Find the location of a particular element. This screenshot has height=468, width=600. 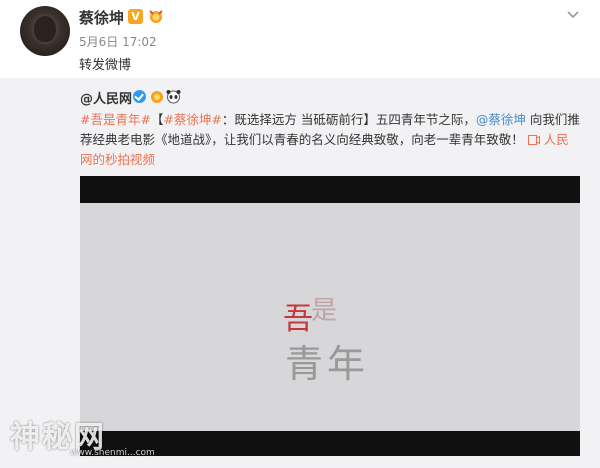

bracket-open: 【 is located at coordinates (157, 119).